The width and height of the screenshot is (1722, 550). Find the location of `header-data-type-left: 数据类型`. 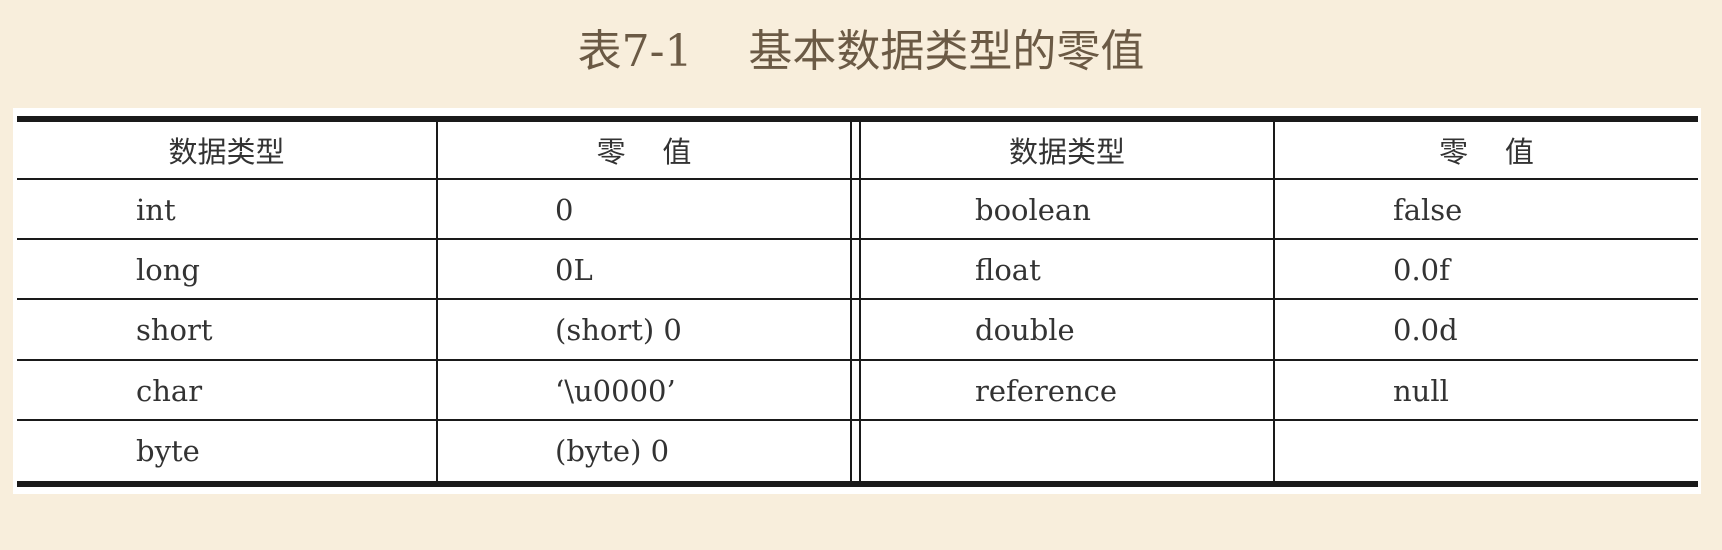

header-data-type-left: 数据类型 is located at coordinates (226, 152).